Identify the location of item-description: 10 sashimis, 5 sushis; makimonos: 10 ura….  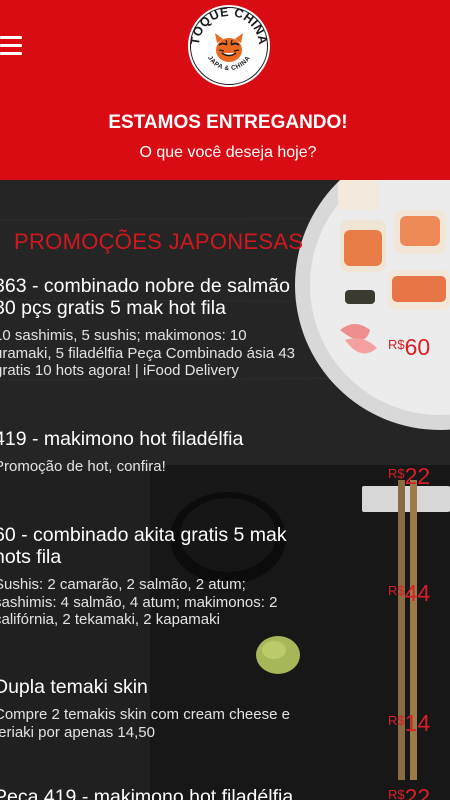
(148, 353).